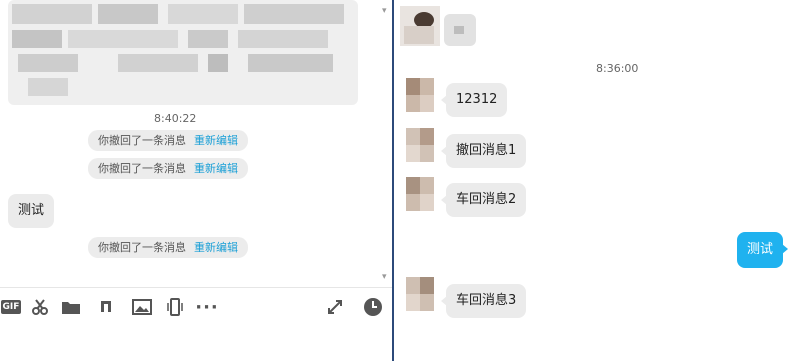  I want to click on message-bubble: 撤回消息1, so click(484, 151).